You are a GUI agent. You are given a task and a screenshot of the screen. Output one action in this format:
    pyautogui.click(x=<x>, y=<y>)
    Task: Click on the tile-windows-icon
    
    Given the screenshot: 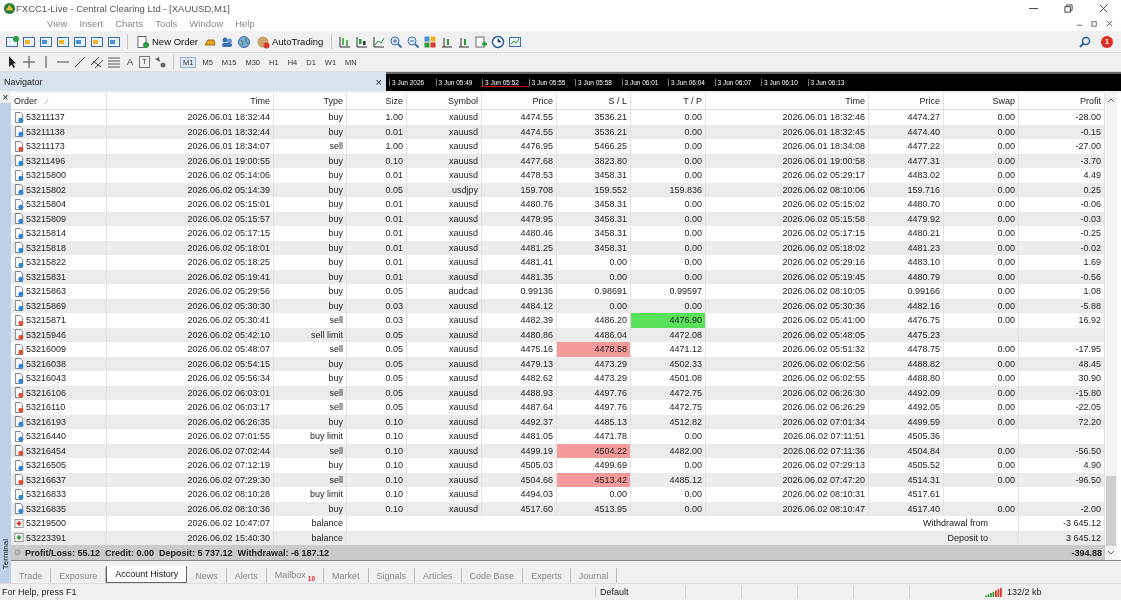 What is the action you would take?
    pyautogui.click(x=430, y=41)
    